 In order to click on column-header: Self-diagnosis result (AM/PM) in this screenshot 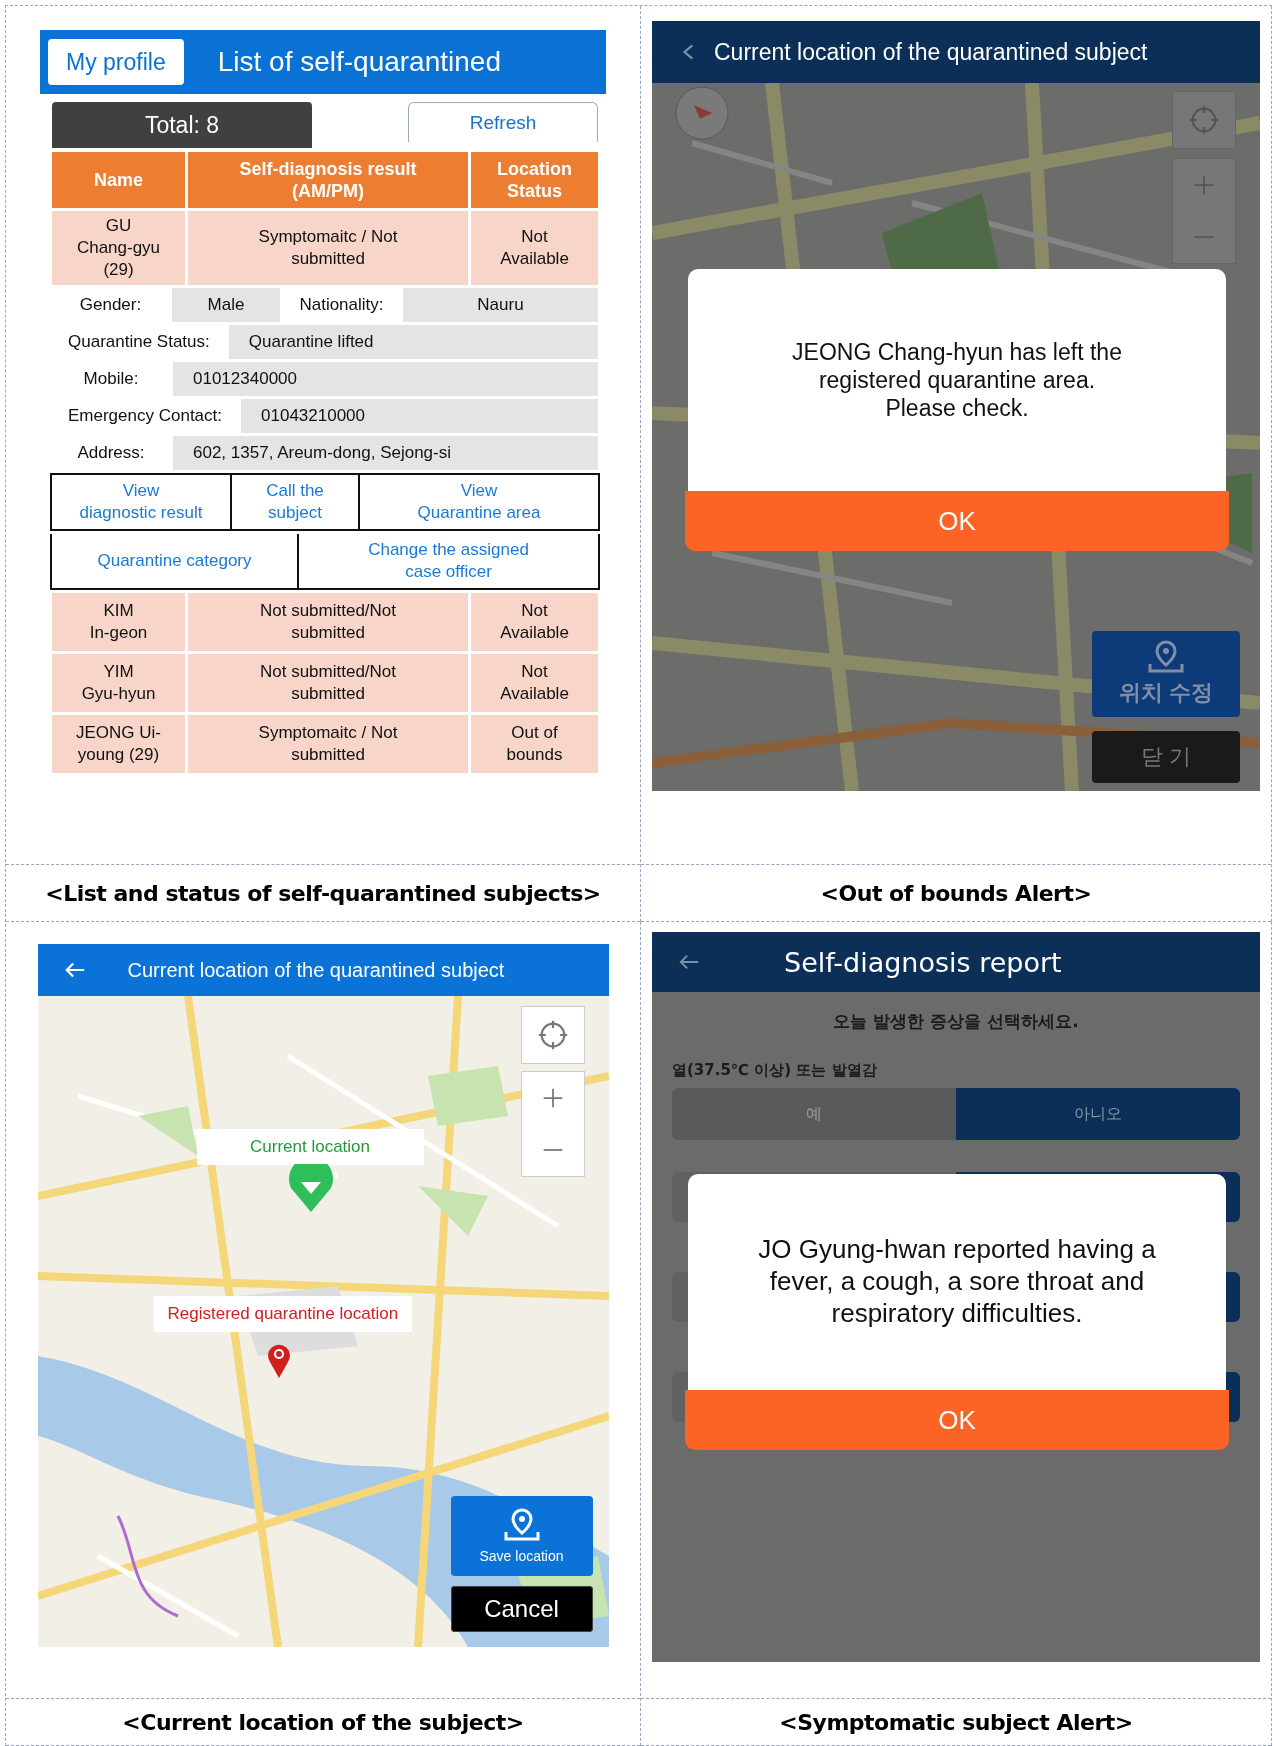, I will do `click(328, 180)`.